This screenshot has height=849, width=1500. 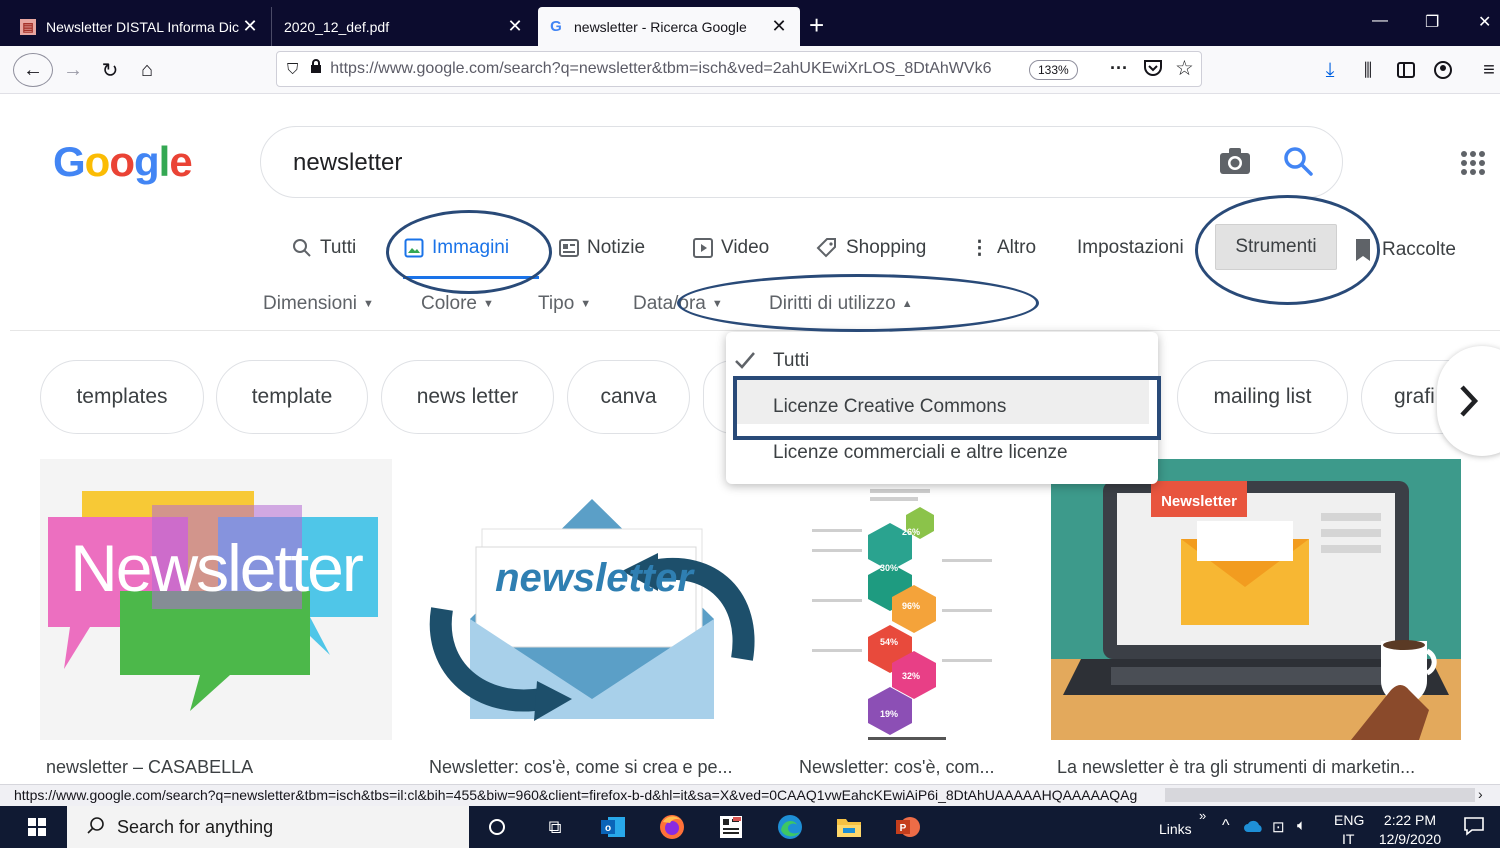 I want to click on result-caption-1: newsletter – CASABELLA, so click(x=149, y=767).